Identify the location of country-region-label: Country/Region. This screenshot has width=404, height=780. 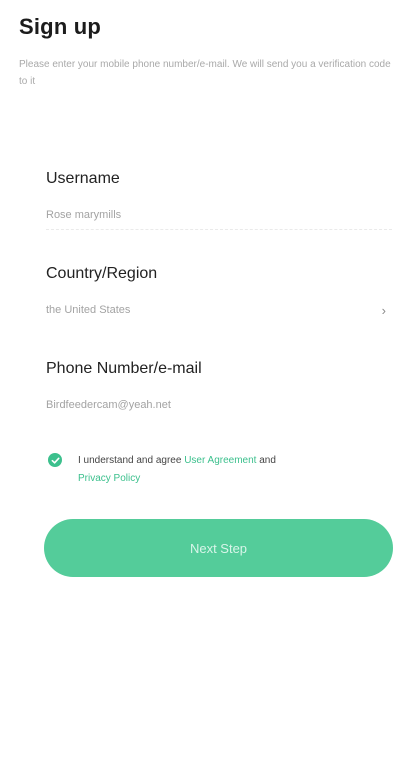
(102, 273).